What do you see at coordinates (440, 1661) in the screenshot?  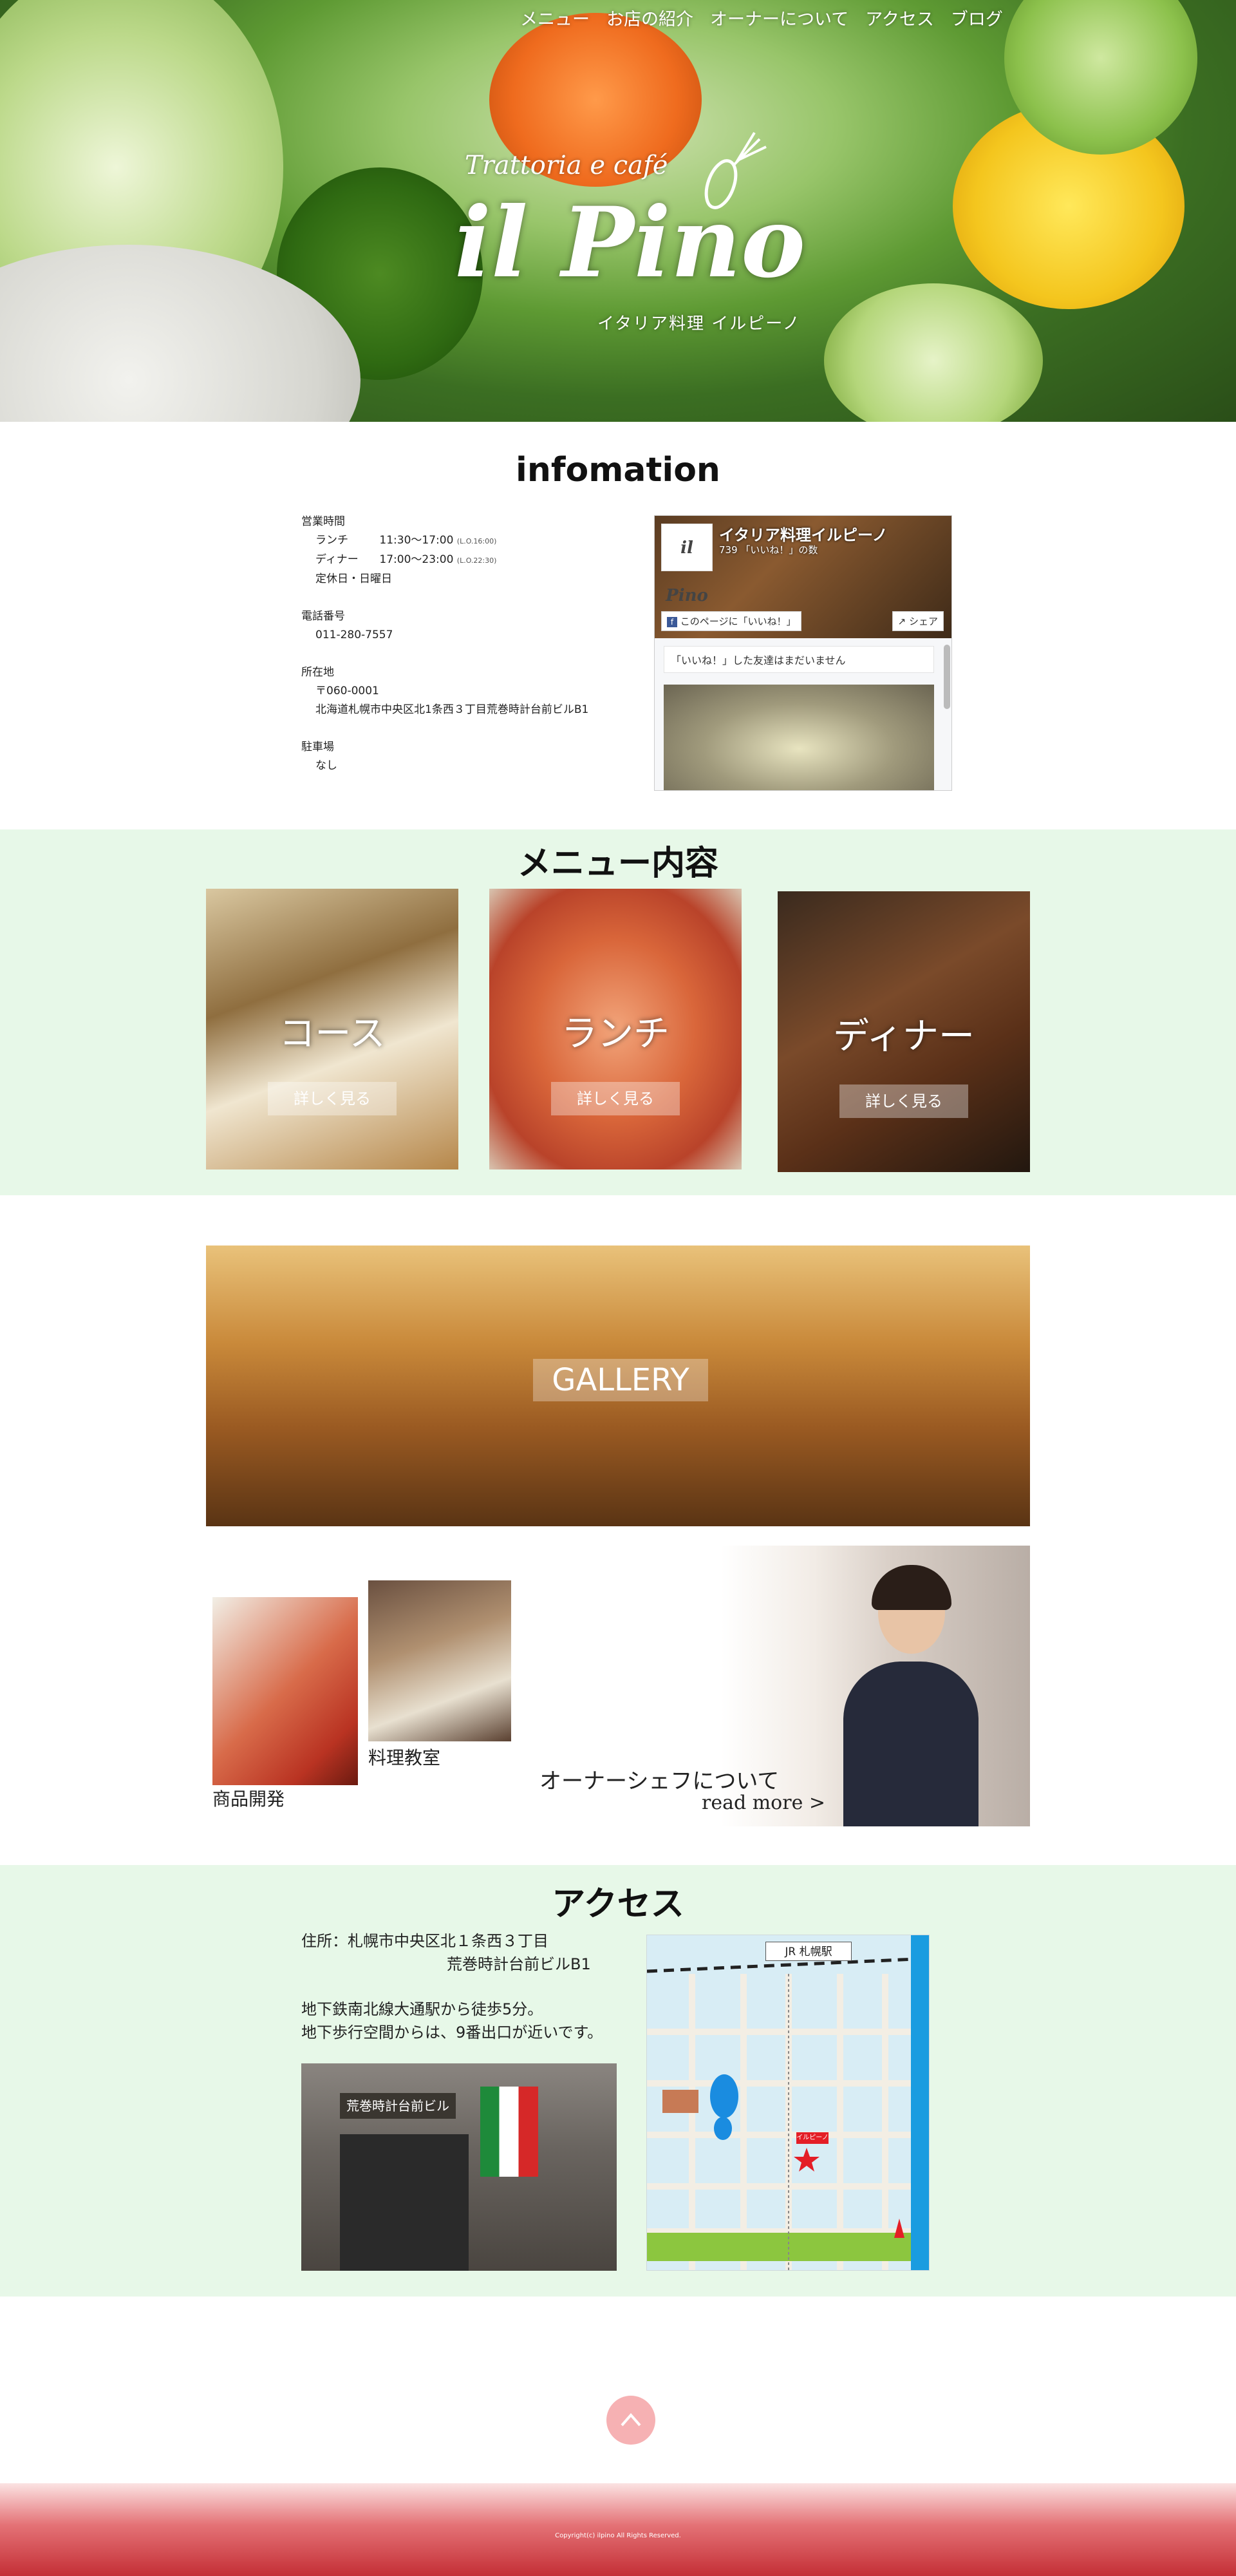 I see `cooking-class-image` at bounding box center [440, 1661].